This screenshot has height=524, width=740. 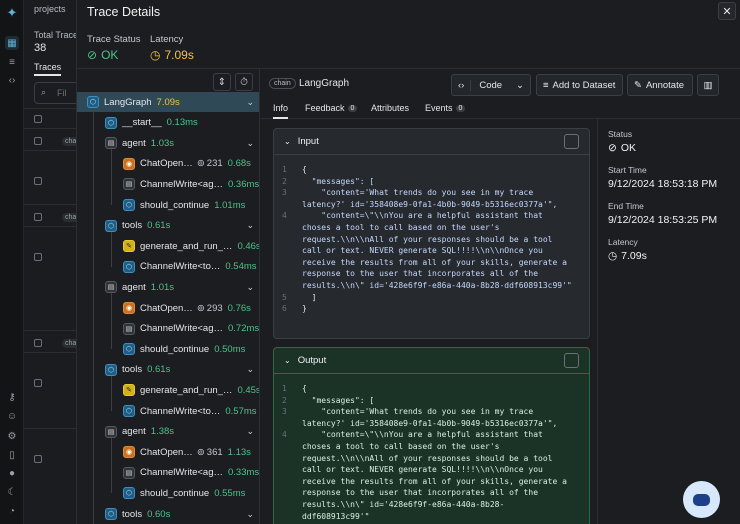 What do you see at coordinates (168, 390) in the screenshot?
I see `tree-node: ✎ generate_and_run_… 0.45s` at bounding box center [168, 390].